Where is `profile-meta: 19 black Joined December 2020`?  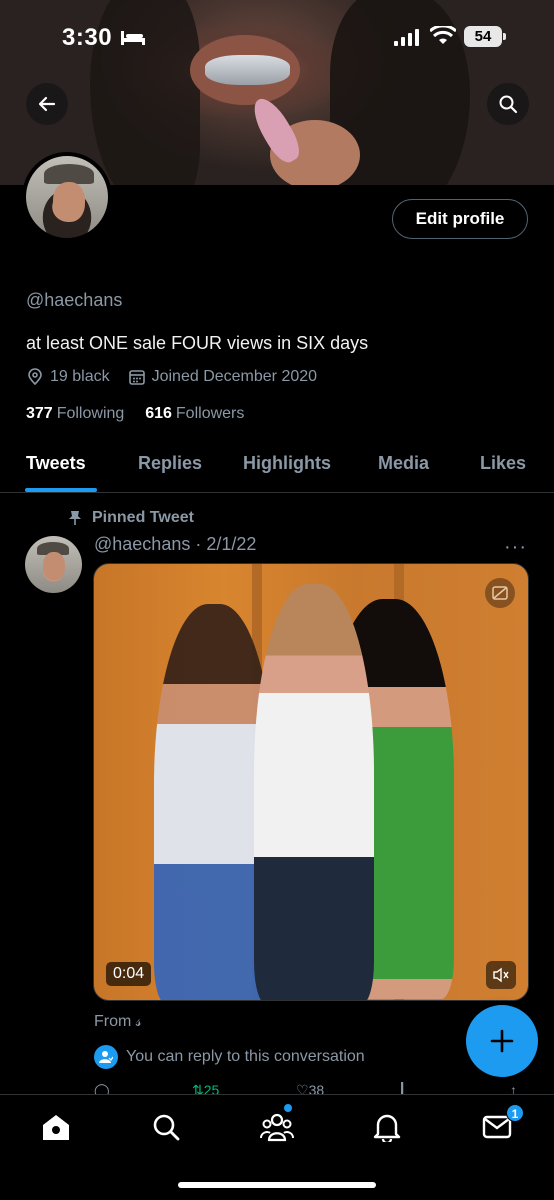
profile-meta: 19 black Joined December 2020 is located at coordinates (171, 377).